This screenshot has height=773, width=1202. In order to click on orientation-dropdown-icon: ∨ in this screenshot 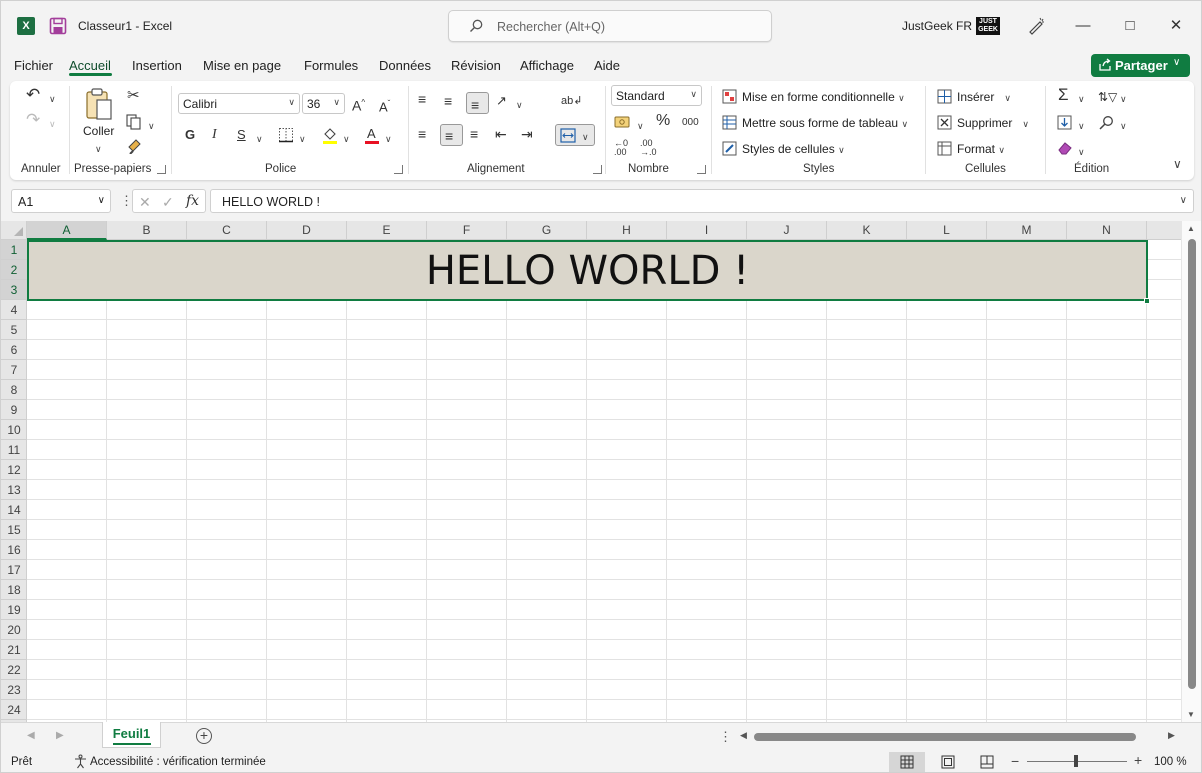, I will do `click(519, 105)`.